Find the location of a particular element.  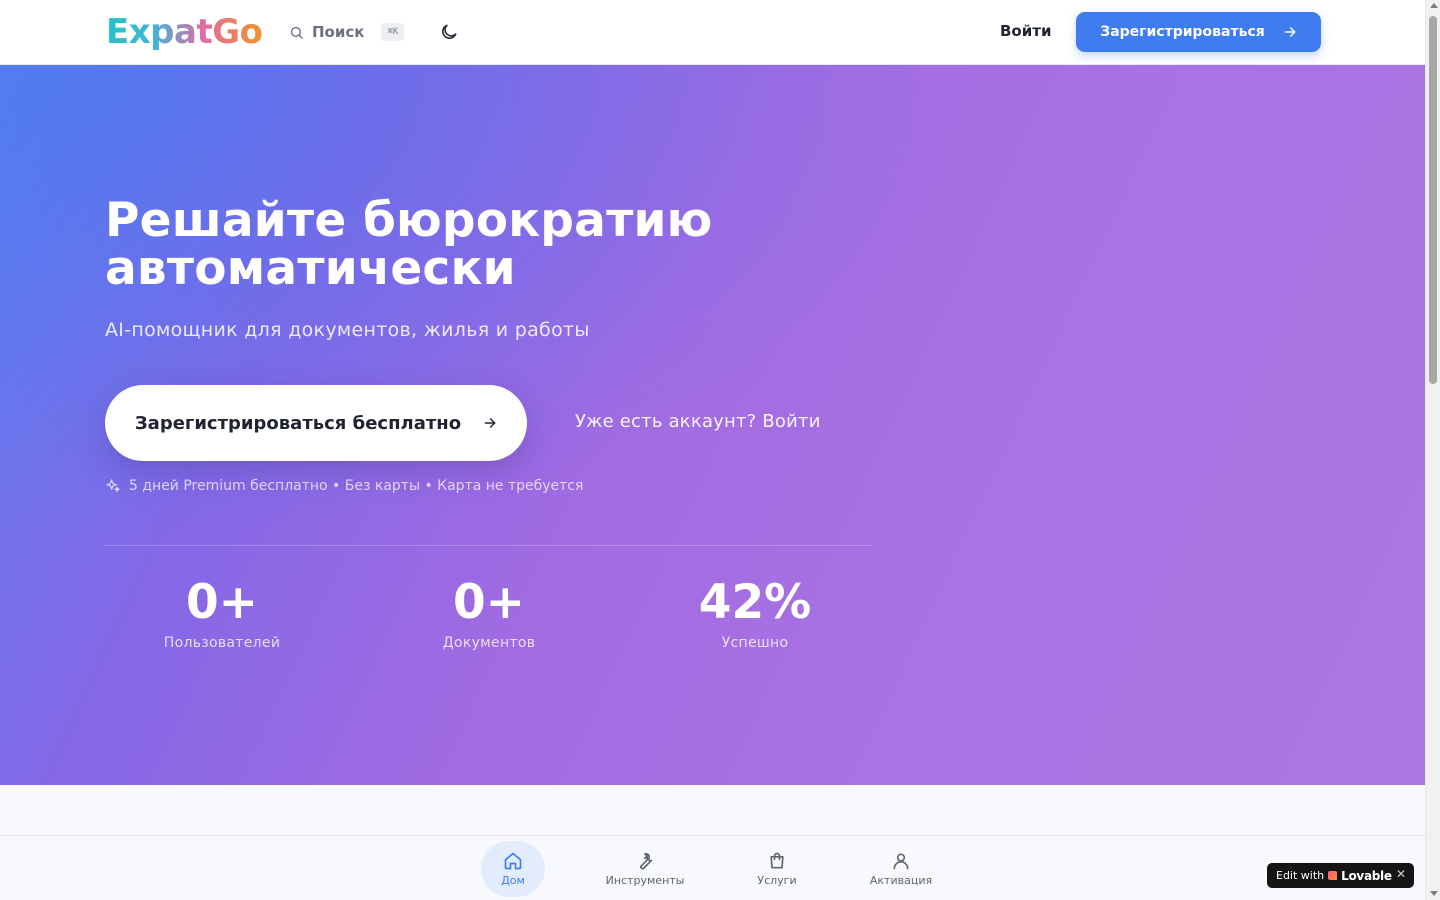

nav-item-home: Дом is located at coordinates (513, 869).